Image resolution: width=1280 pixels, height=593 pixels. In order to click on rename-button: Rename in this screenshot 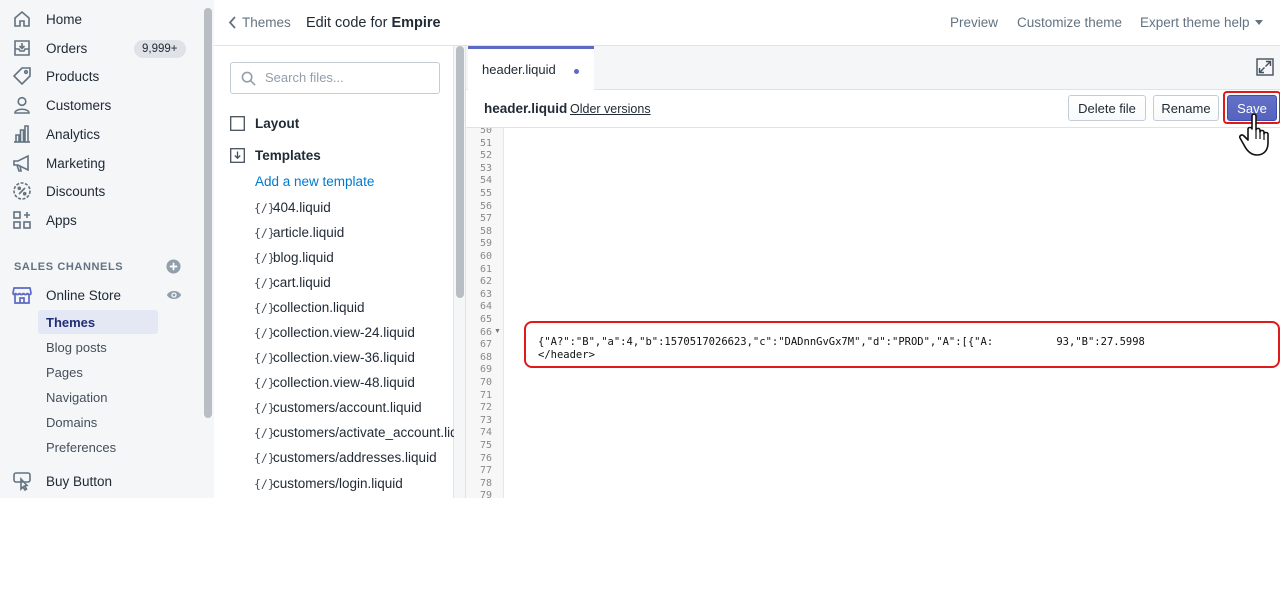, I will do `click(1186, 108)`.